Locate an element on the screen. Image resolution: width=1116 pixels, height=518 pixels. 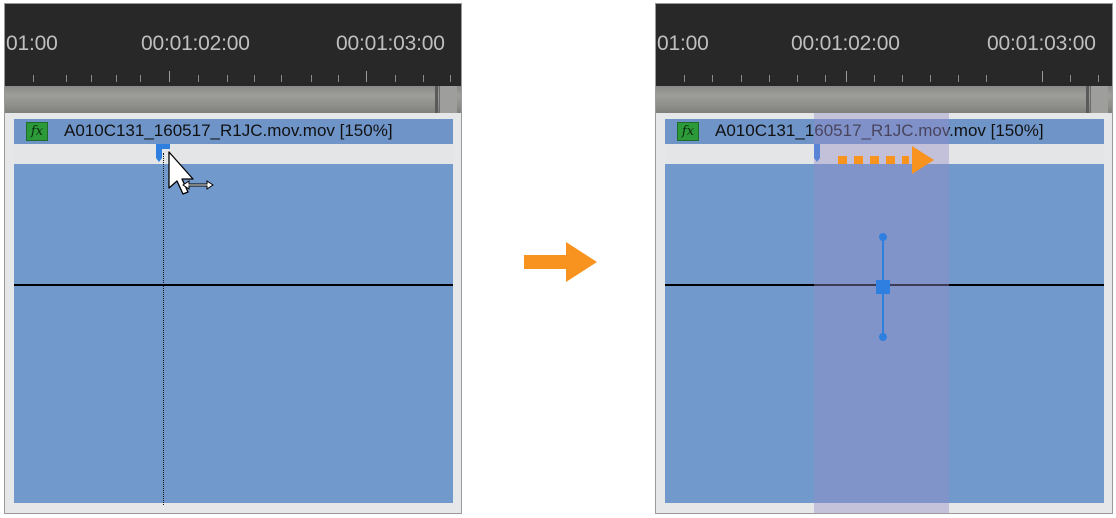
clip-name: A010C131_160517_R1JC.mov.mov [150%] is located at coordinates (228, 130).